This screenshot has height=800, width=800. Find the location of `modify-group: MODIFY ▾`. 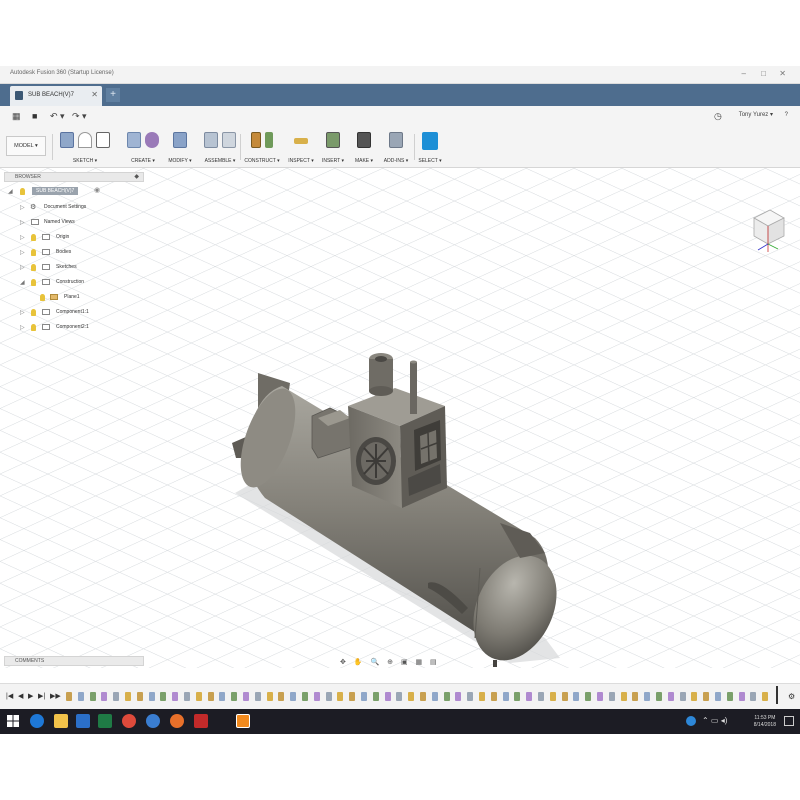

modify-group: MODIFY ▾ is located at coordinates (180, 148).